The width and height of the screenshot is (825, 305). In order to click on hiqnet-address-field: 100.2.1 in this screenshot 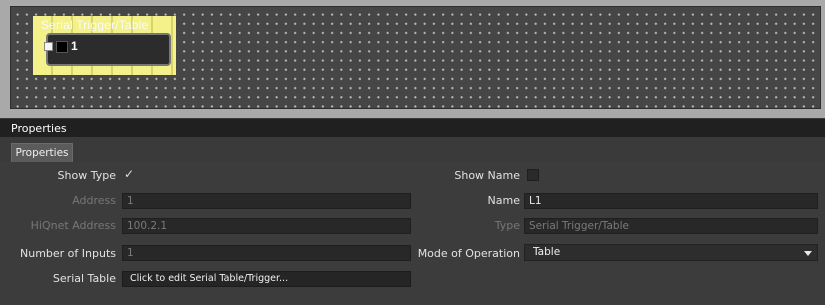, I will do `click(266, 226)`.